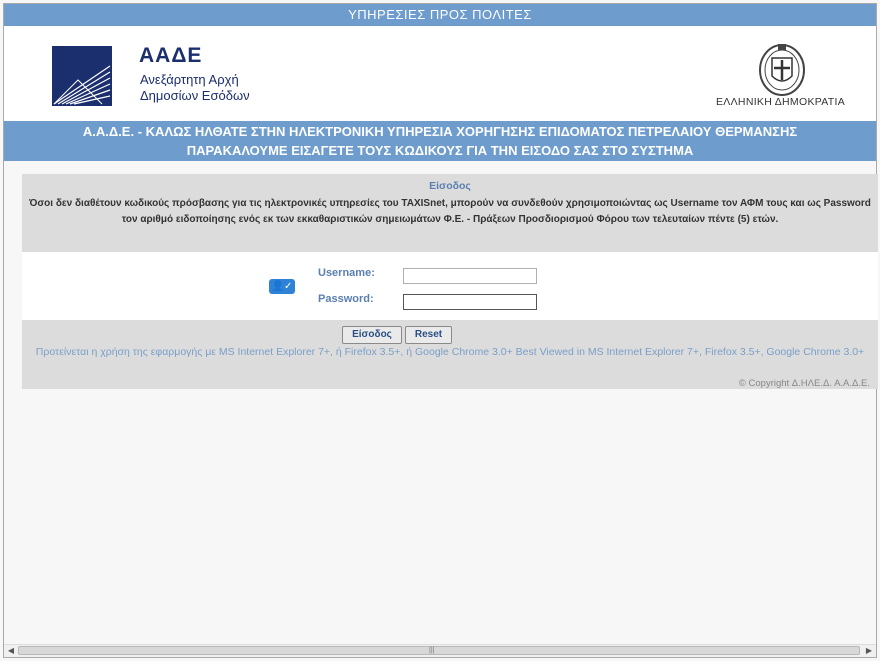 This screenshot has height=661, width=880. Describe the element at coordinates (470, 302) in the screenshot. I see `password-input` at that location.